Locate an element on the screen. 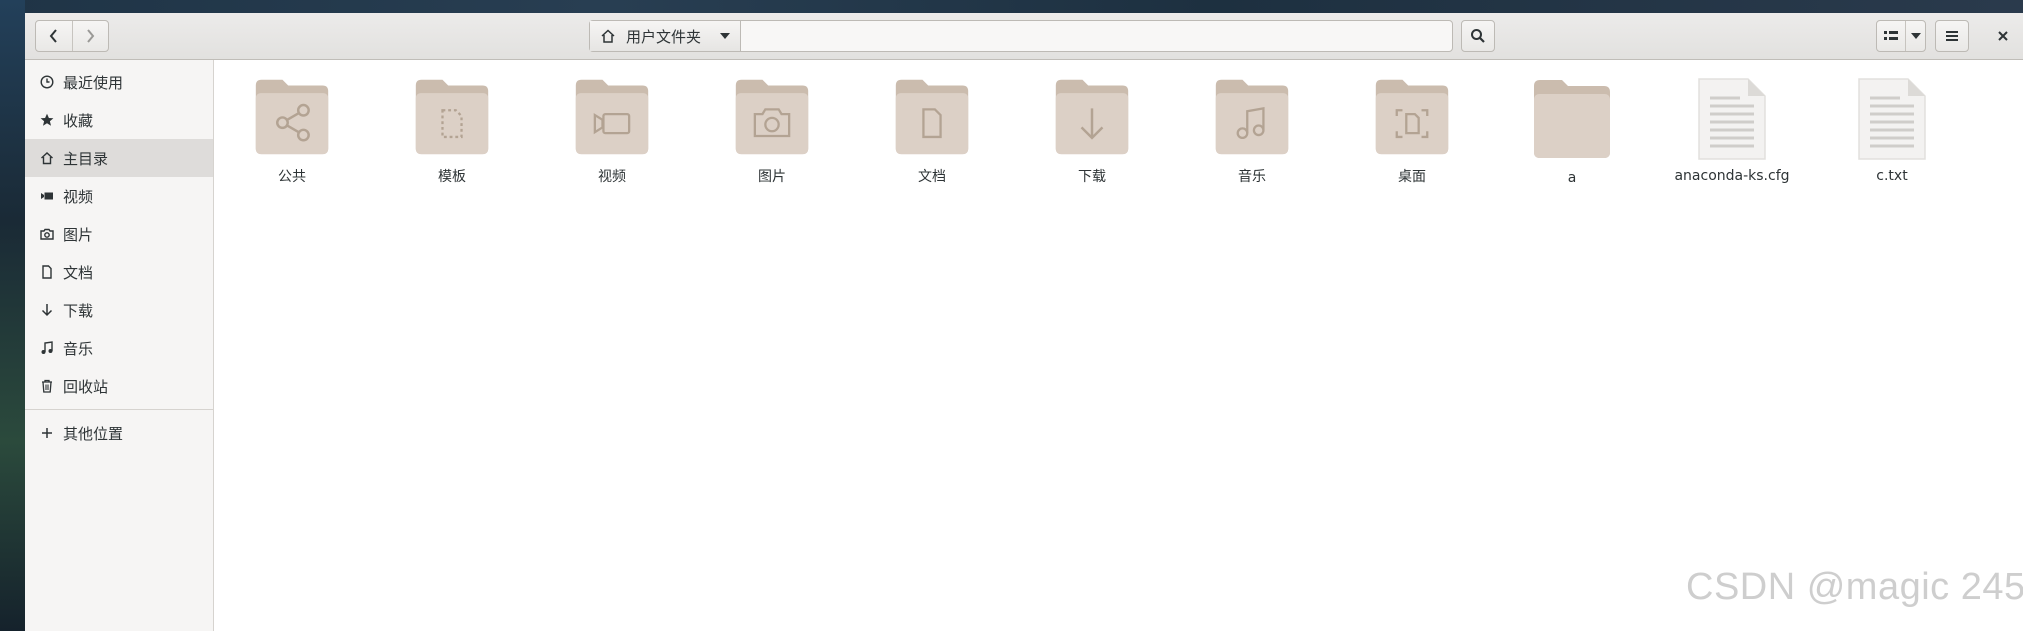 Image resolution: width=2023 pixels, height=631 pixels. sidebar-item-videos: 视频 is located at coordinates (119, 196).